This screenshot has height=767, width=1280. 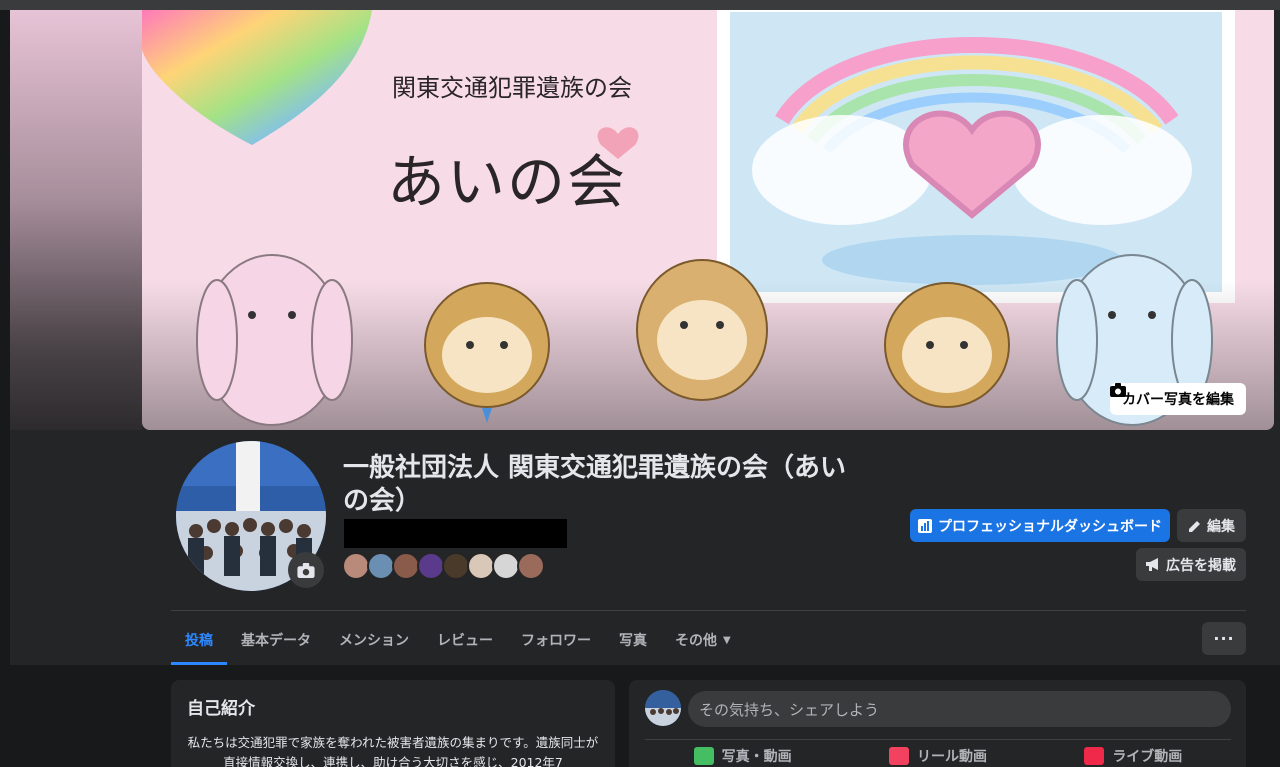 I want to click on edit-cover-photo-button: カバー写真を編集, so click(x=1178, y=399).